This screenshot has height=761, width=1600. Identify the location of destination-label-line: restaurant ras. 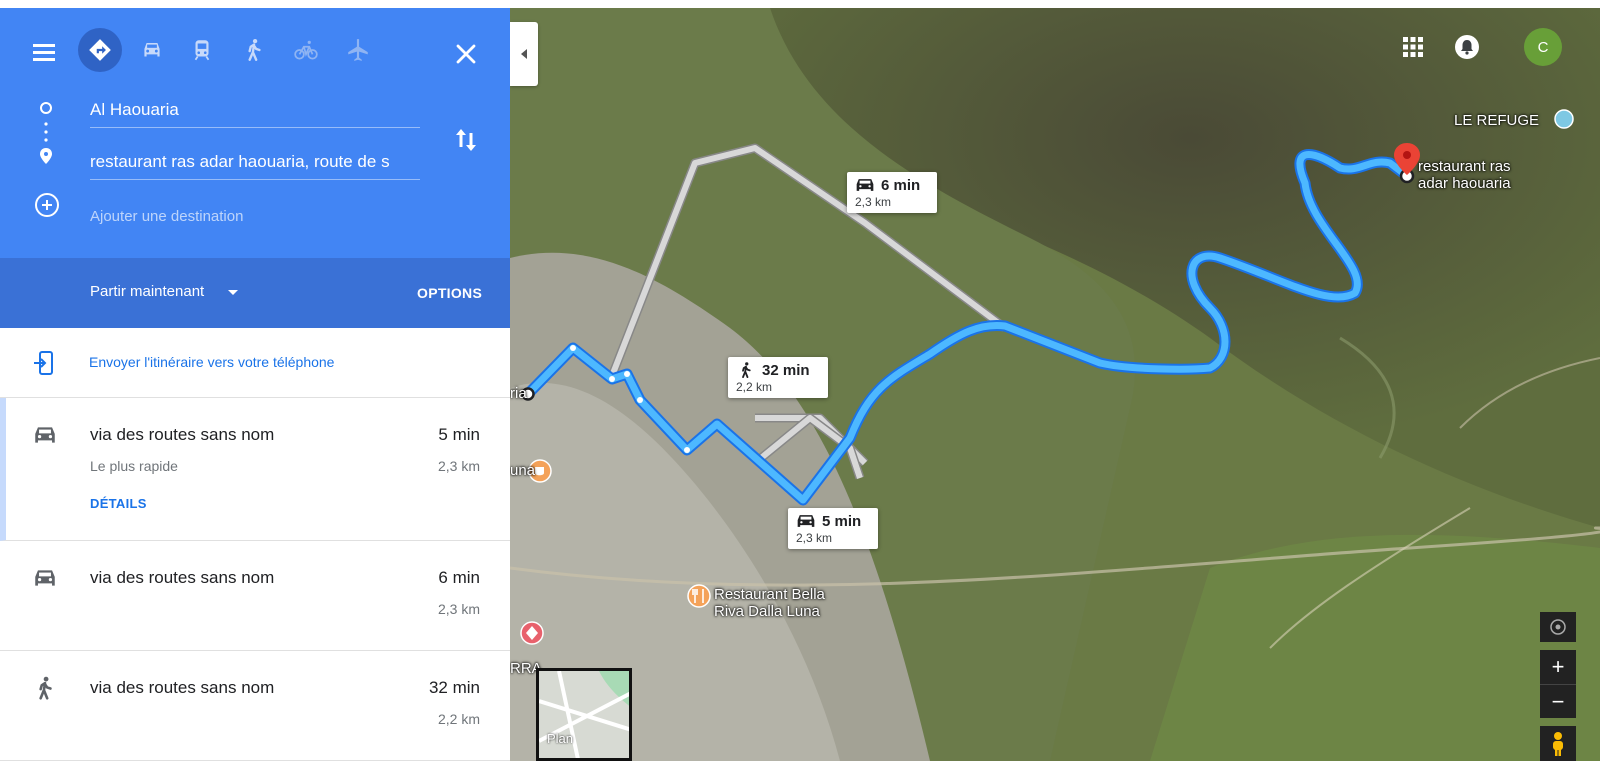
(1464, 166).